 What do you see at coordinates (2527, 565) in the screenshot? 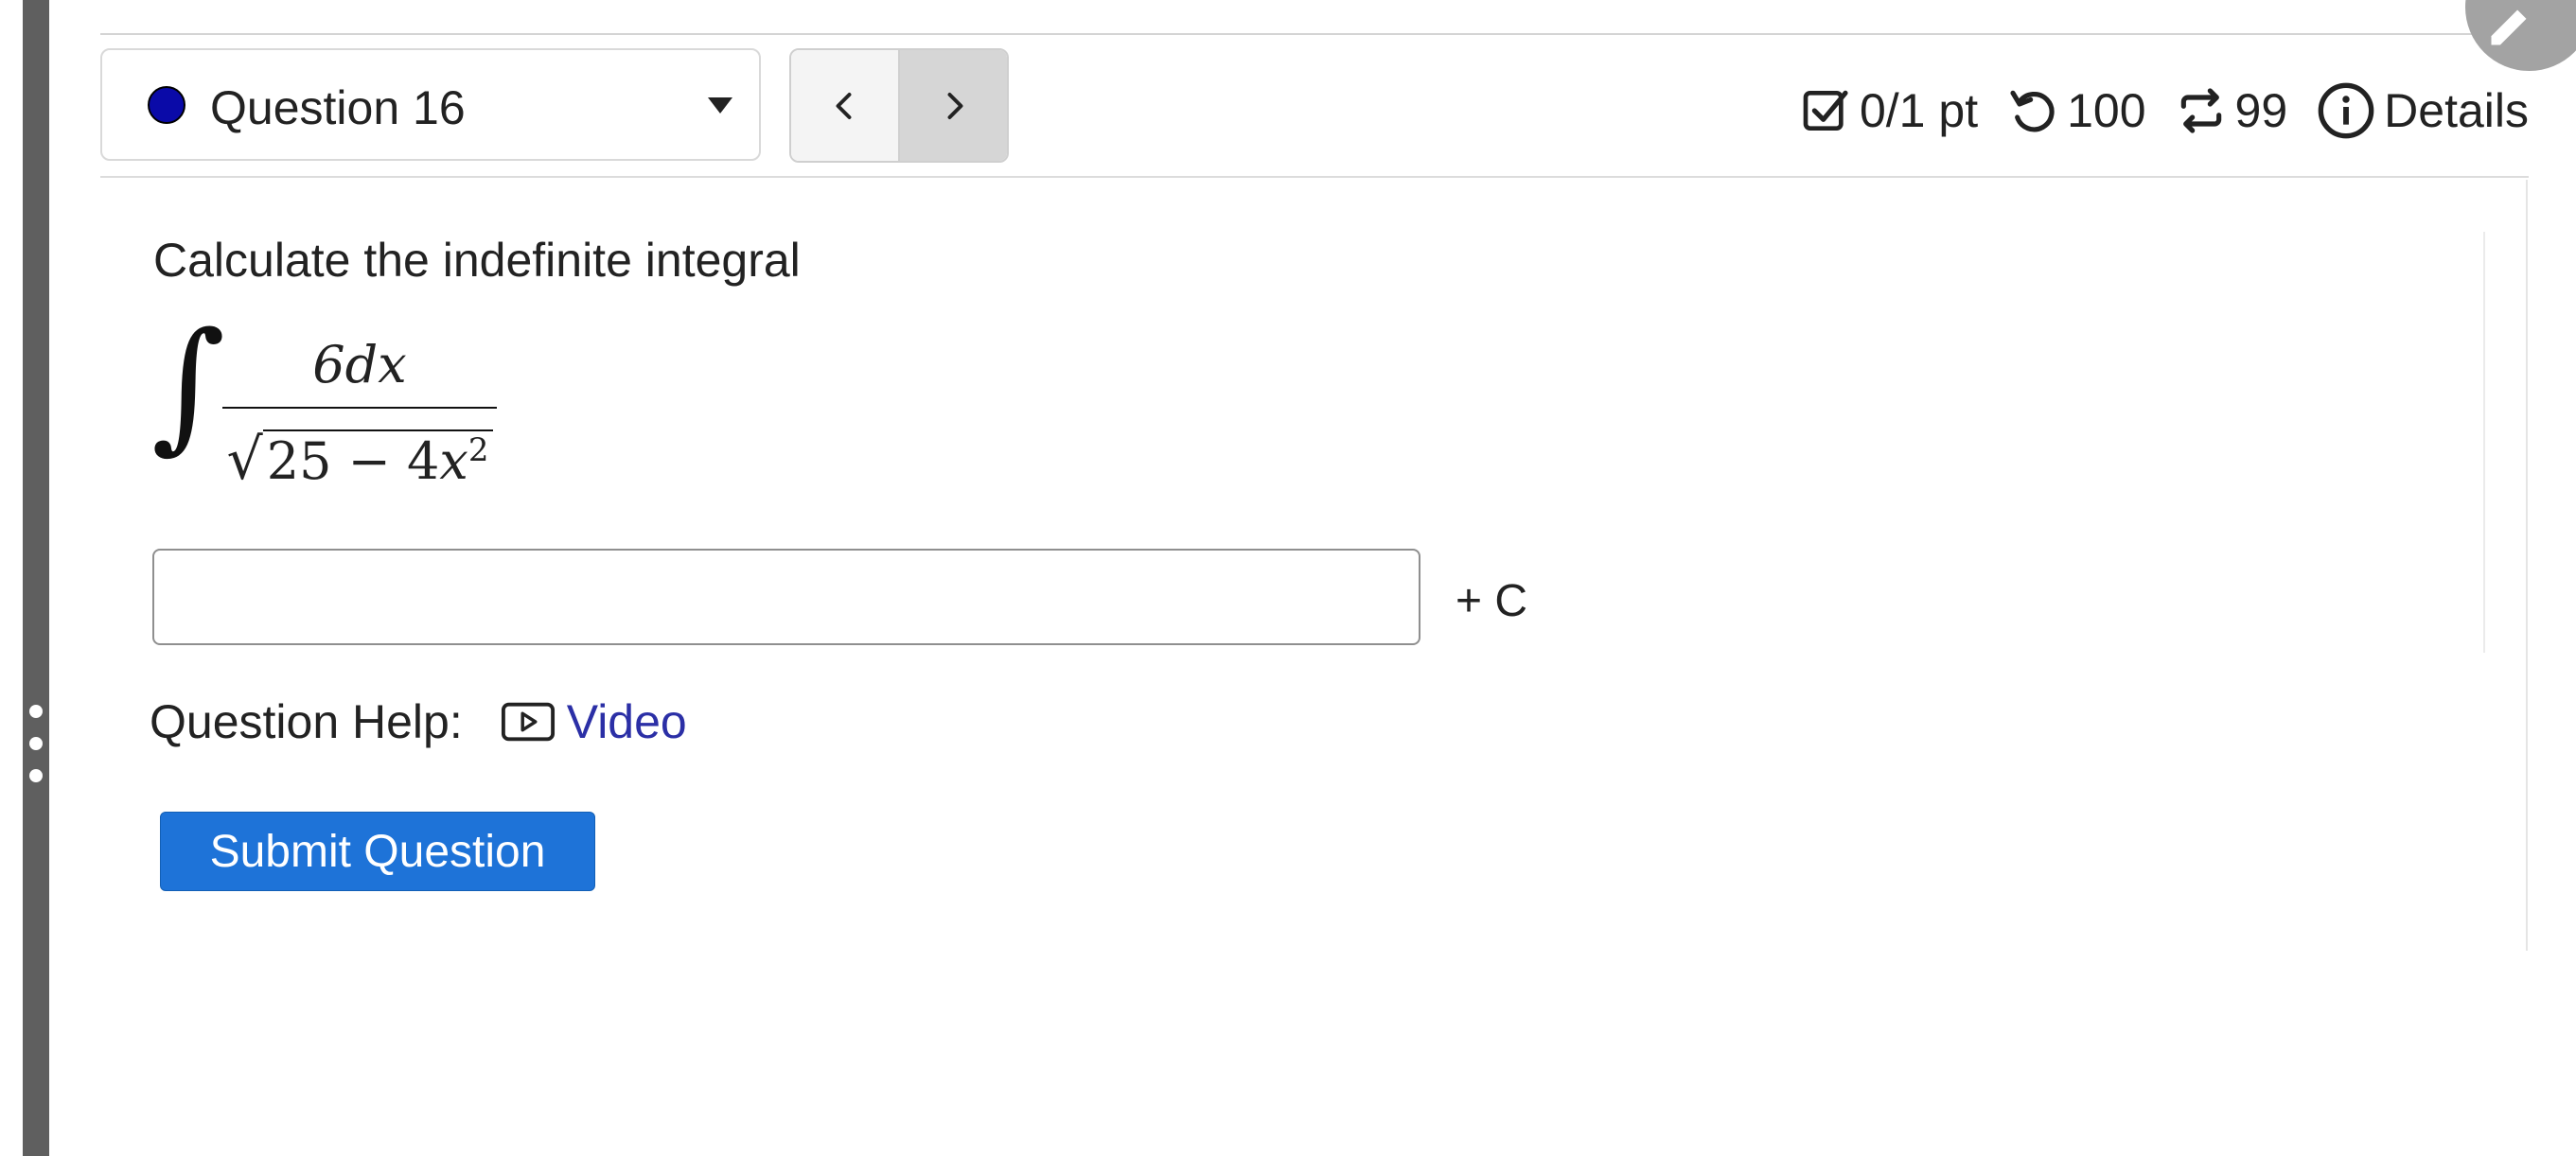
I see `content-border` at bounding box center [2527, 565].